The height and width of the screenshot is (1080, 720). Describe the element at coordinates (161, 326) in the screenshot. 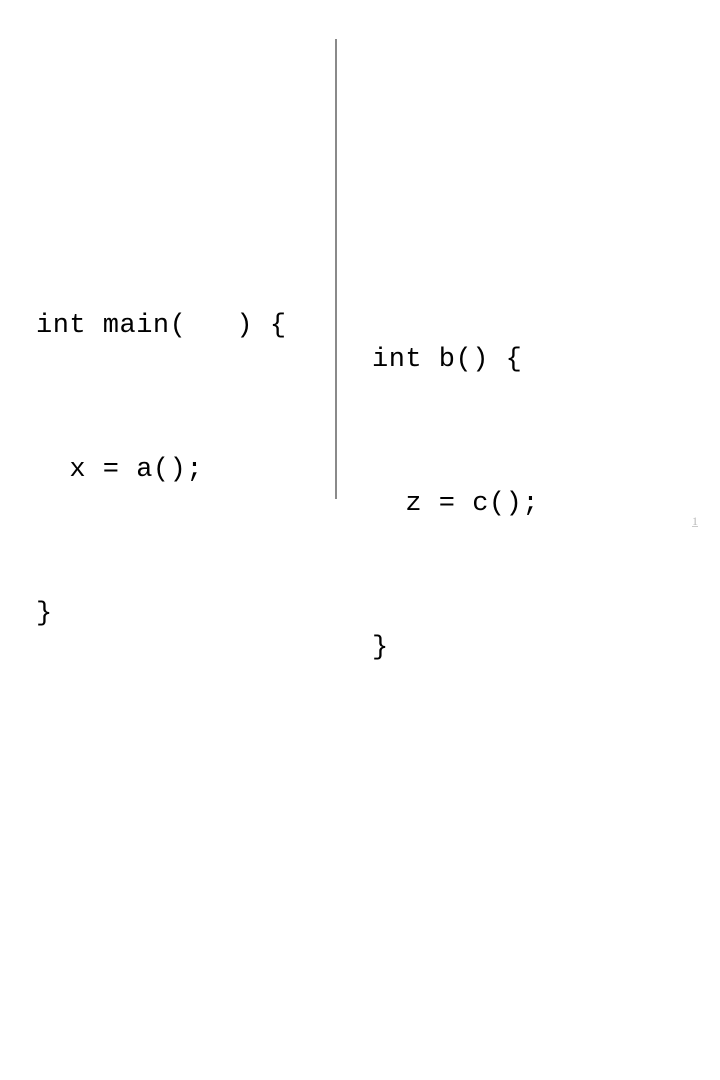

I see `code-line: int main( ) {` at that location.